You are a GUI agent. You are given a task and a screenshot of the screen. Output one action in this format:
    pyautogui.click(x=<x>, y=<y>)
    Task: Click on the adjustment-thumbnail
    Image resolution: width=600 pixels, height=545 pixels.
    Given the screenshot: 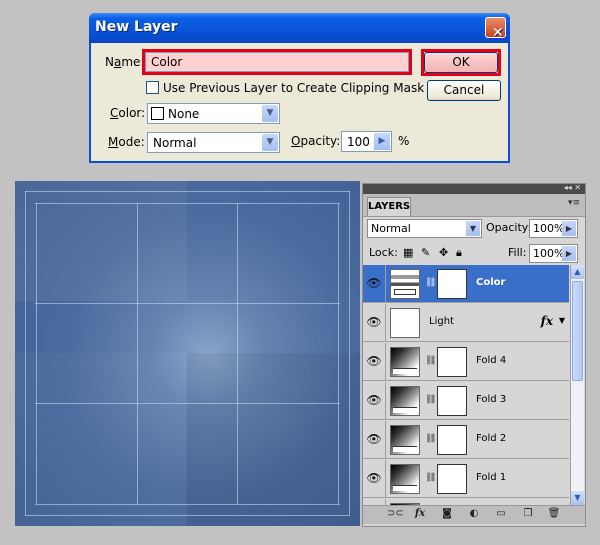 What is the action you would take?
    pyautogui.click(x=405, y=284)
    